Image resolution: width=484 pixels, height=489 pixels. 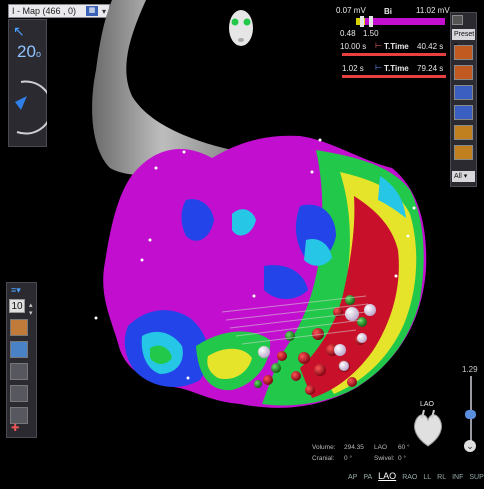 I want to click on swivel-value: 0 °, so click(x=402, y=458).